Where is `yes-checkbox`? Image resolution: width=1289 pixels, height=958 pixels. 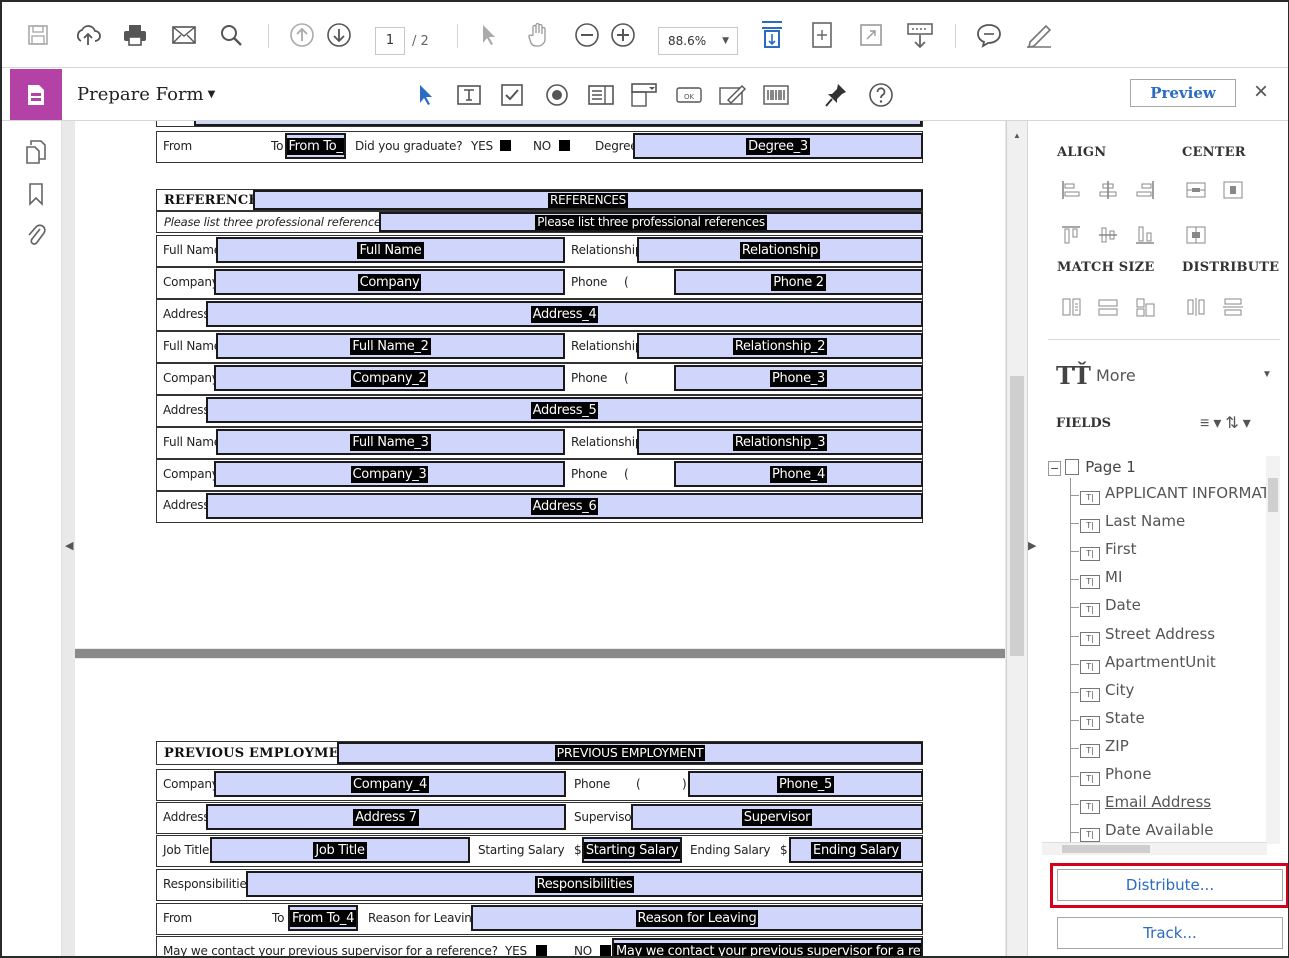
yes-checkbox is located at coordinates (505, 145).